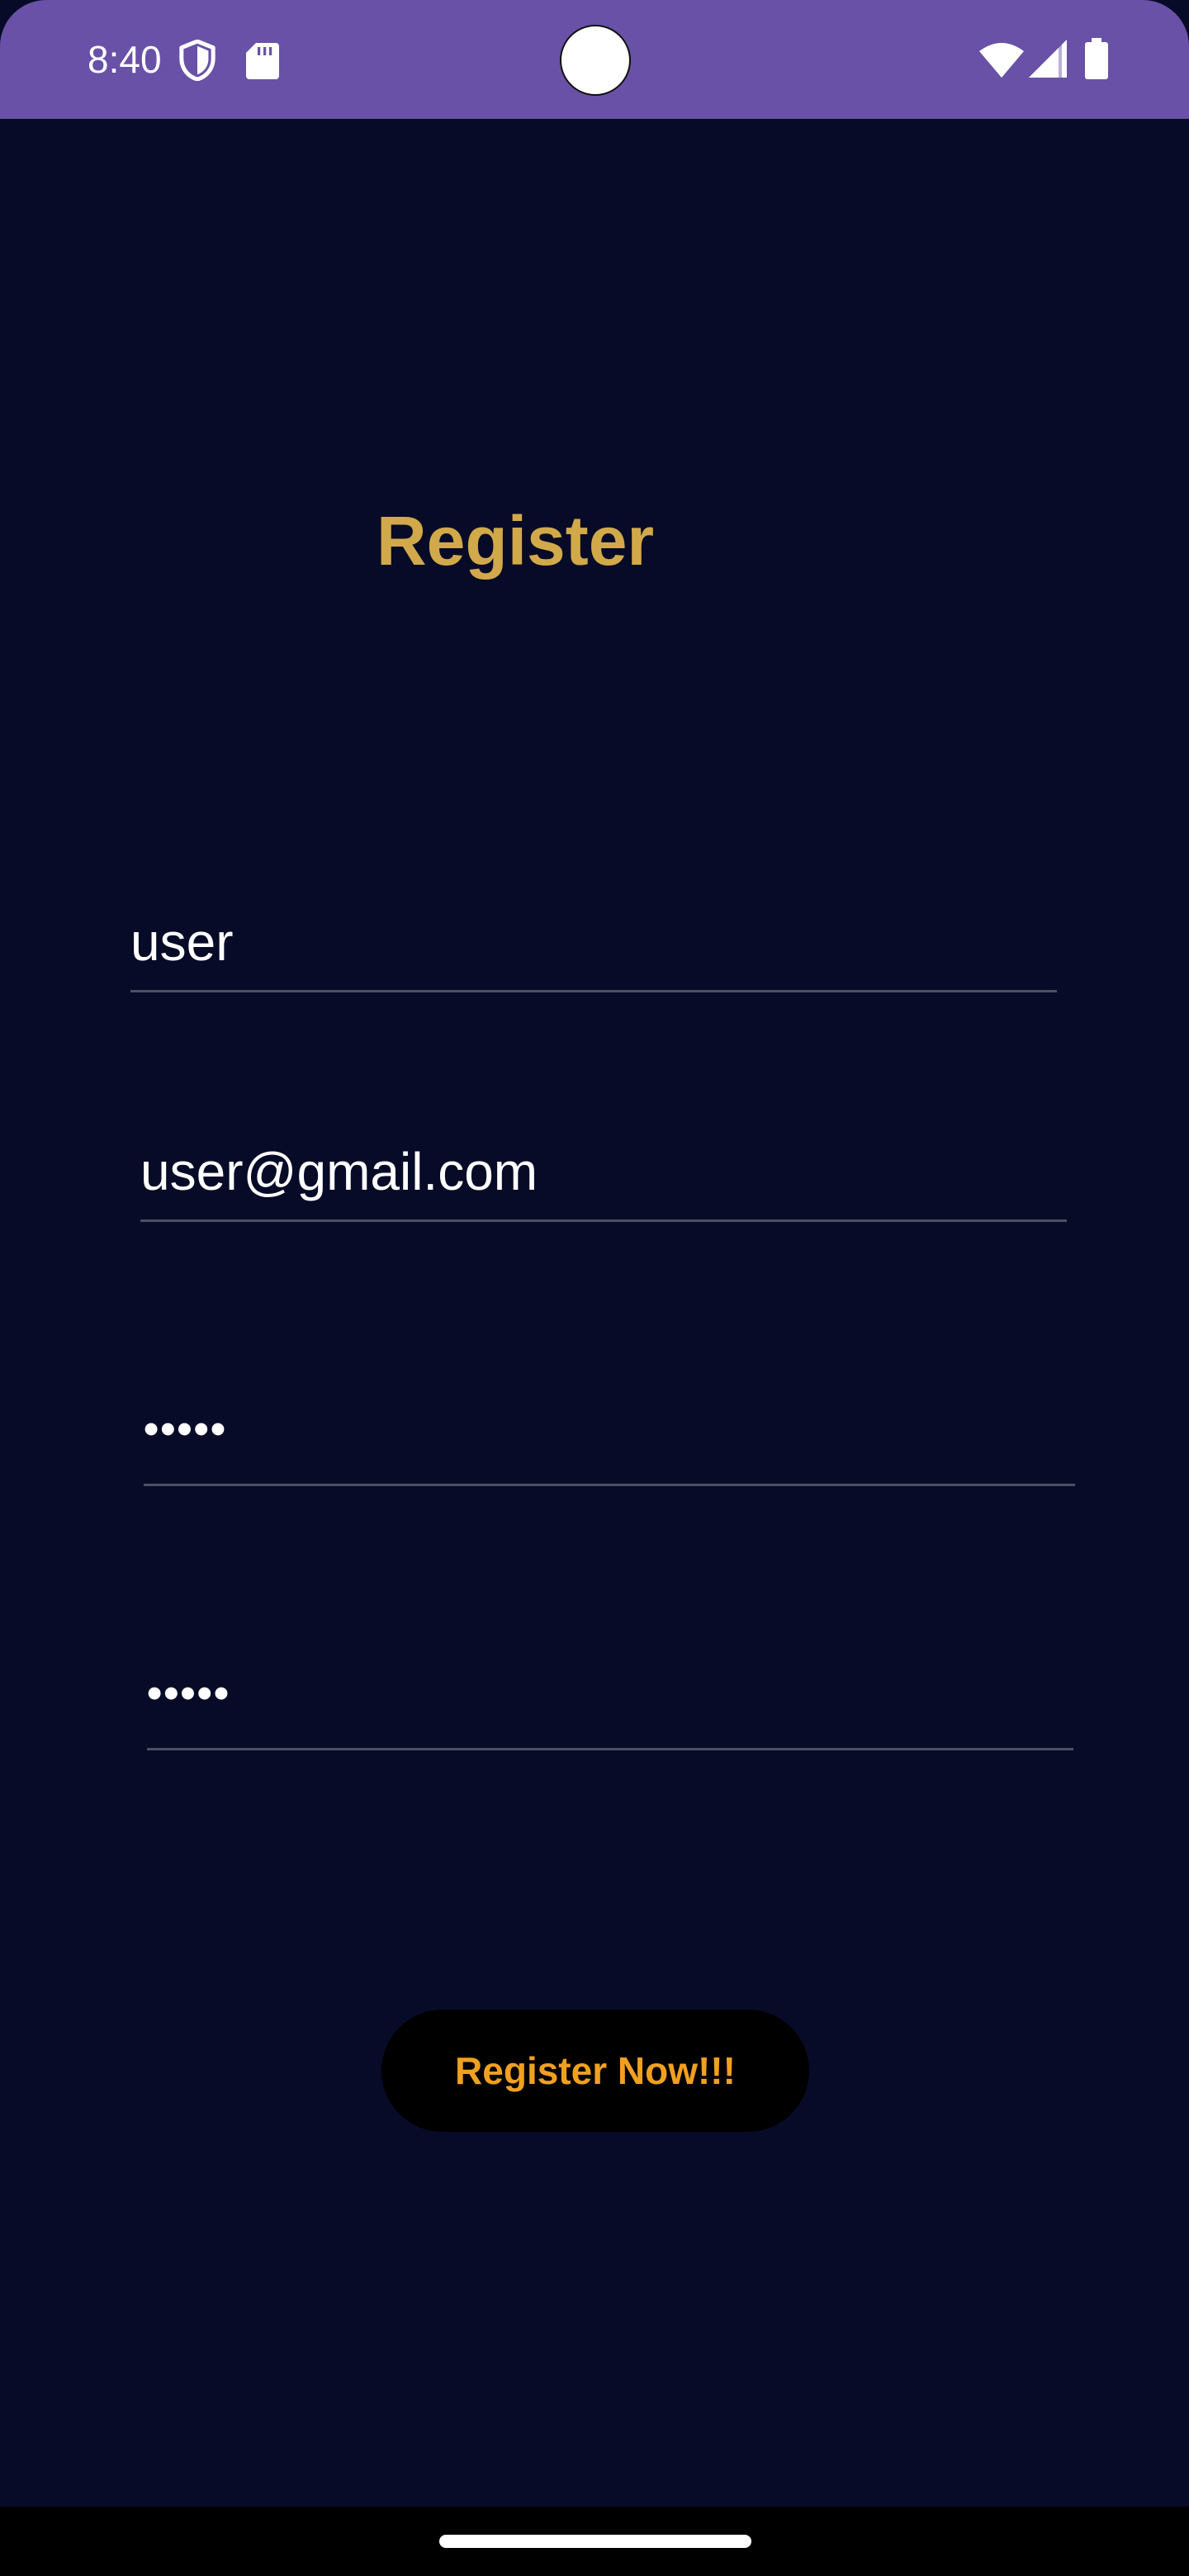  I want to click on email-field: user@gmail.com, so click(603, 1172).